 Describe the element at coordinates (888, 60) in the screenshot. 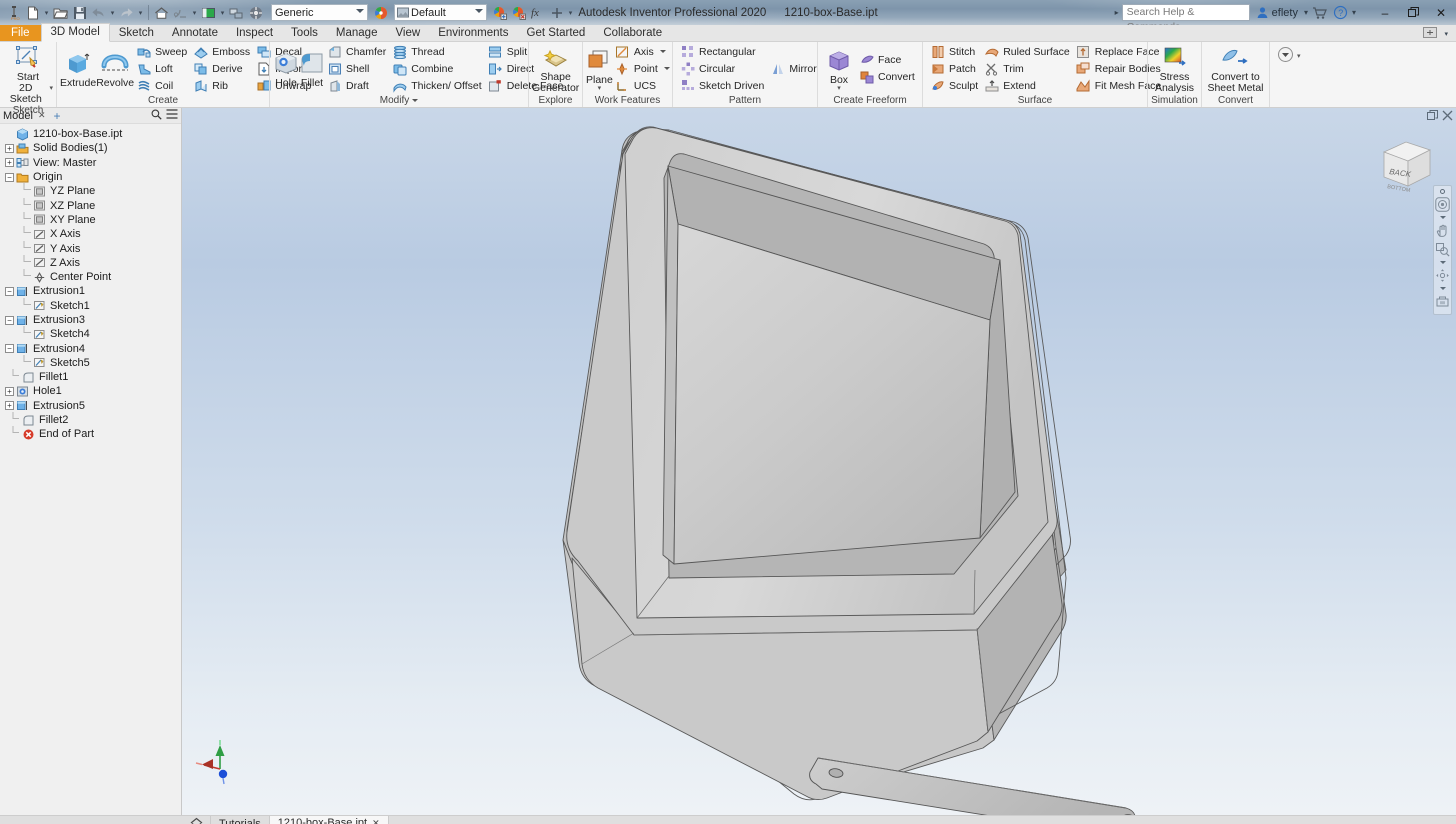

I see `freeform-face-button: Face` at that location.